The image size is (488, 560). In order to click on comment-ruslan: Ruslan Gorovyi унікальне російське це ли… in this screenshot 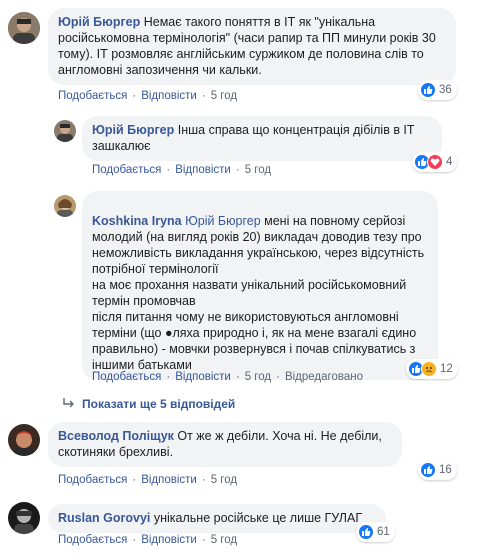, I will do `click(244, 530)`.